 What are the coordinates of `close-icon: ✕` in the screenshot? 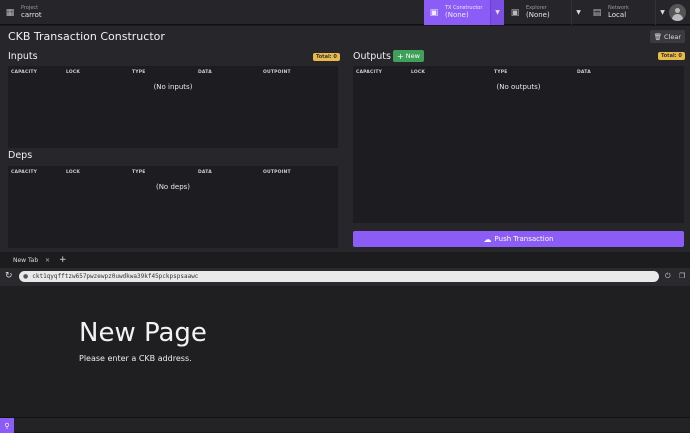 It's located at (47, 260).